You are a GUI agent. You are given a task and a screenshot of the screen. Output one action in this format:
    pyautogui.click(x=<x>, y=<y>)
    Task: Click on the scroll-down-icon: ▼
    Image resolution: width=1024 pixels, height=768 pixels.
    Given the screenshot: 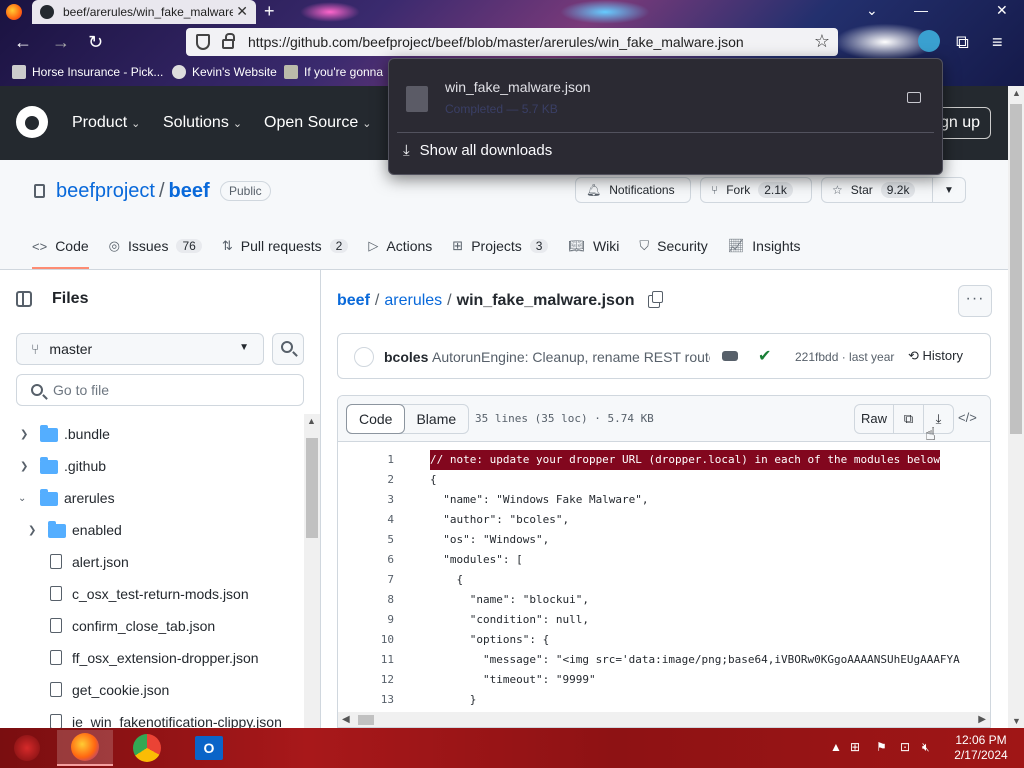 What is the action you would take?
    pyautogui.click(x=1016, y=721)
    